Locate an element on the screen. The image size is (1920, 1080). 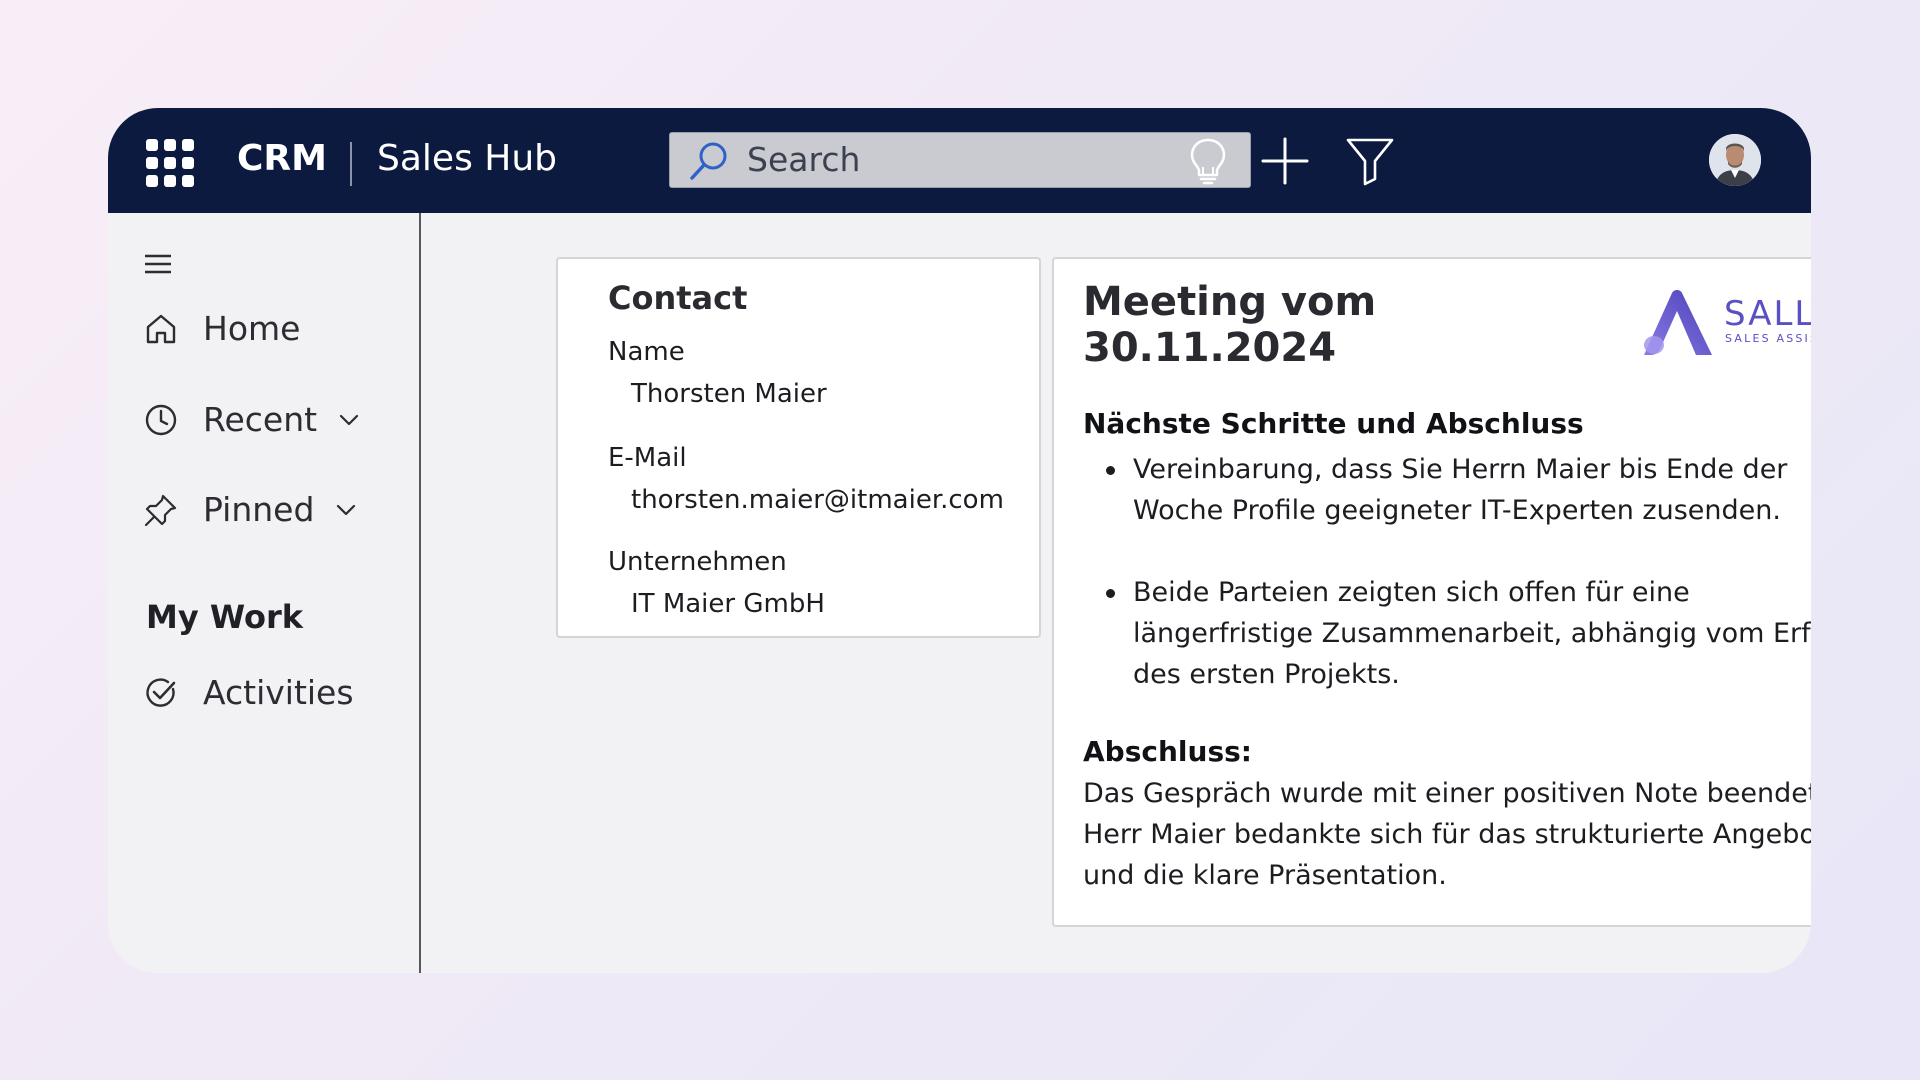
user-avatar-image is located at coordinates (1735, 160).